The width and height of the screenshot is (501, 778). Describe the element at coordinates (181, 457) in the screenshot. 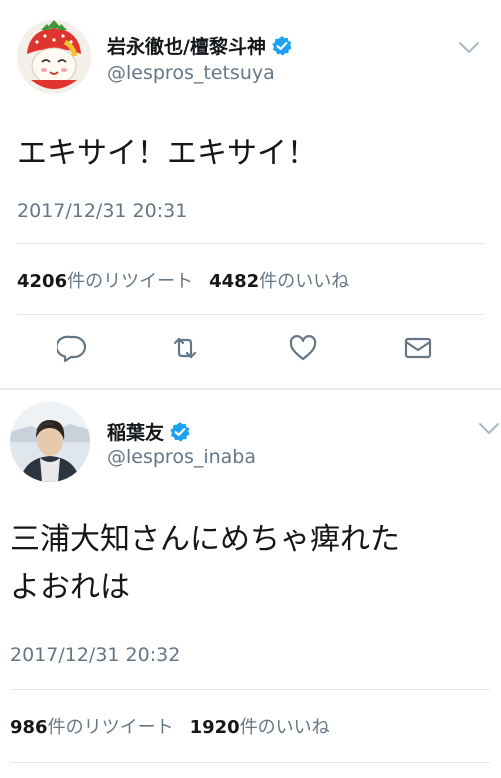

I see `user-handle: @lespros_inaba` at that location.